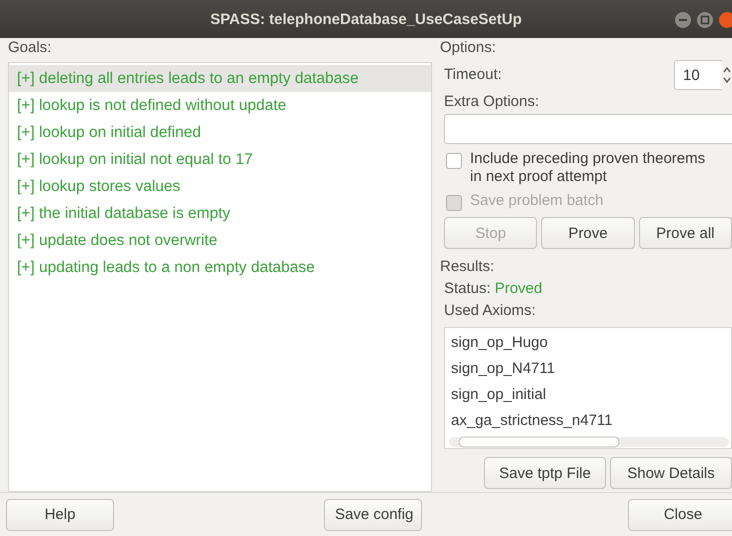 The image size is (732, 536). What do you see at coordinates (30, 48) in the screenshot?
I see `goals-label: Goals:` at bounding box center [30, 48].